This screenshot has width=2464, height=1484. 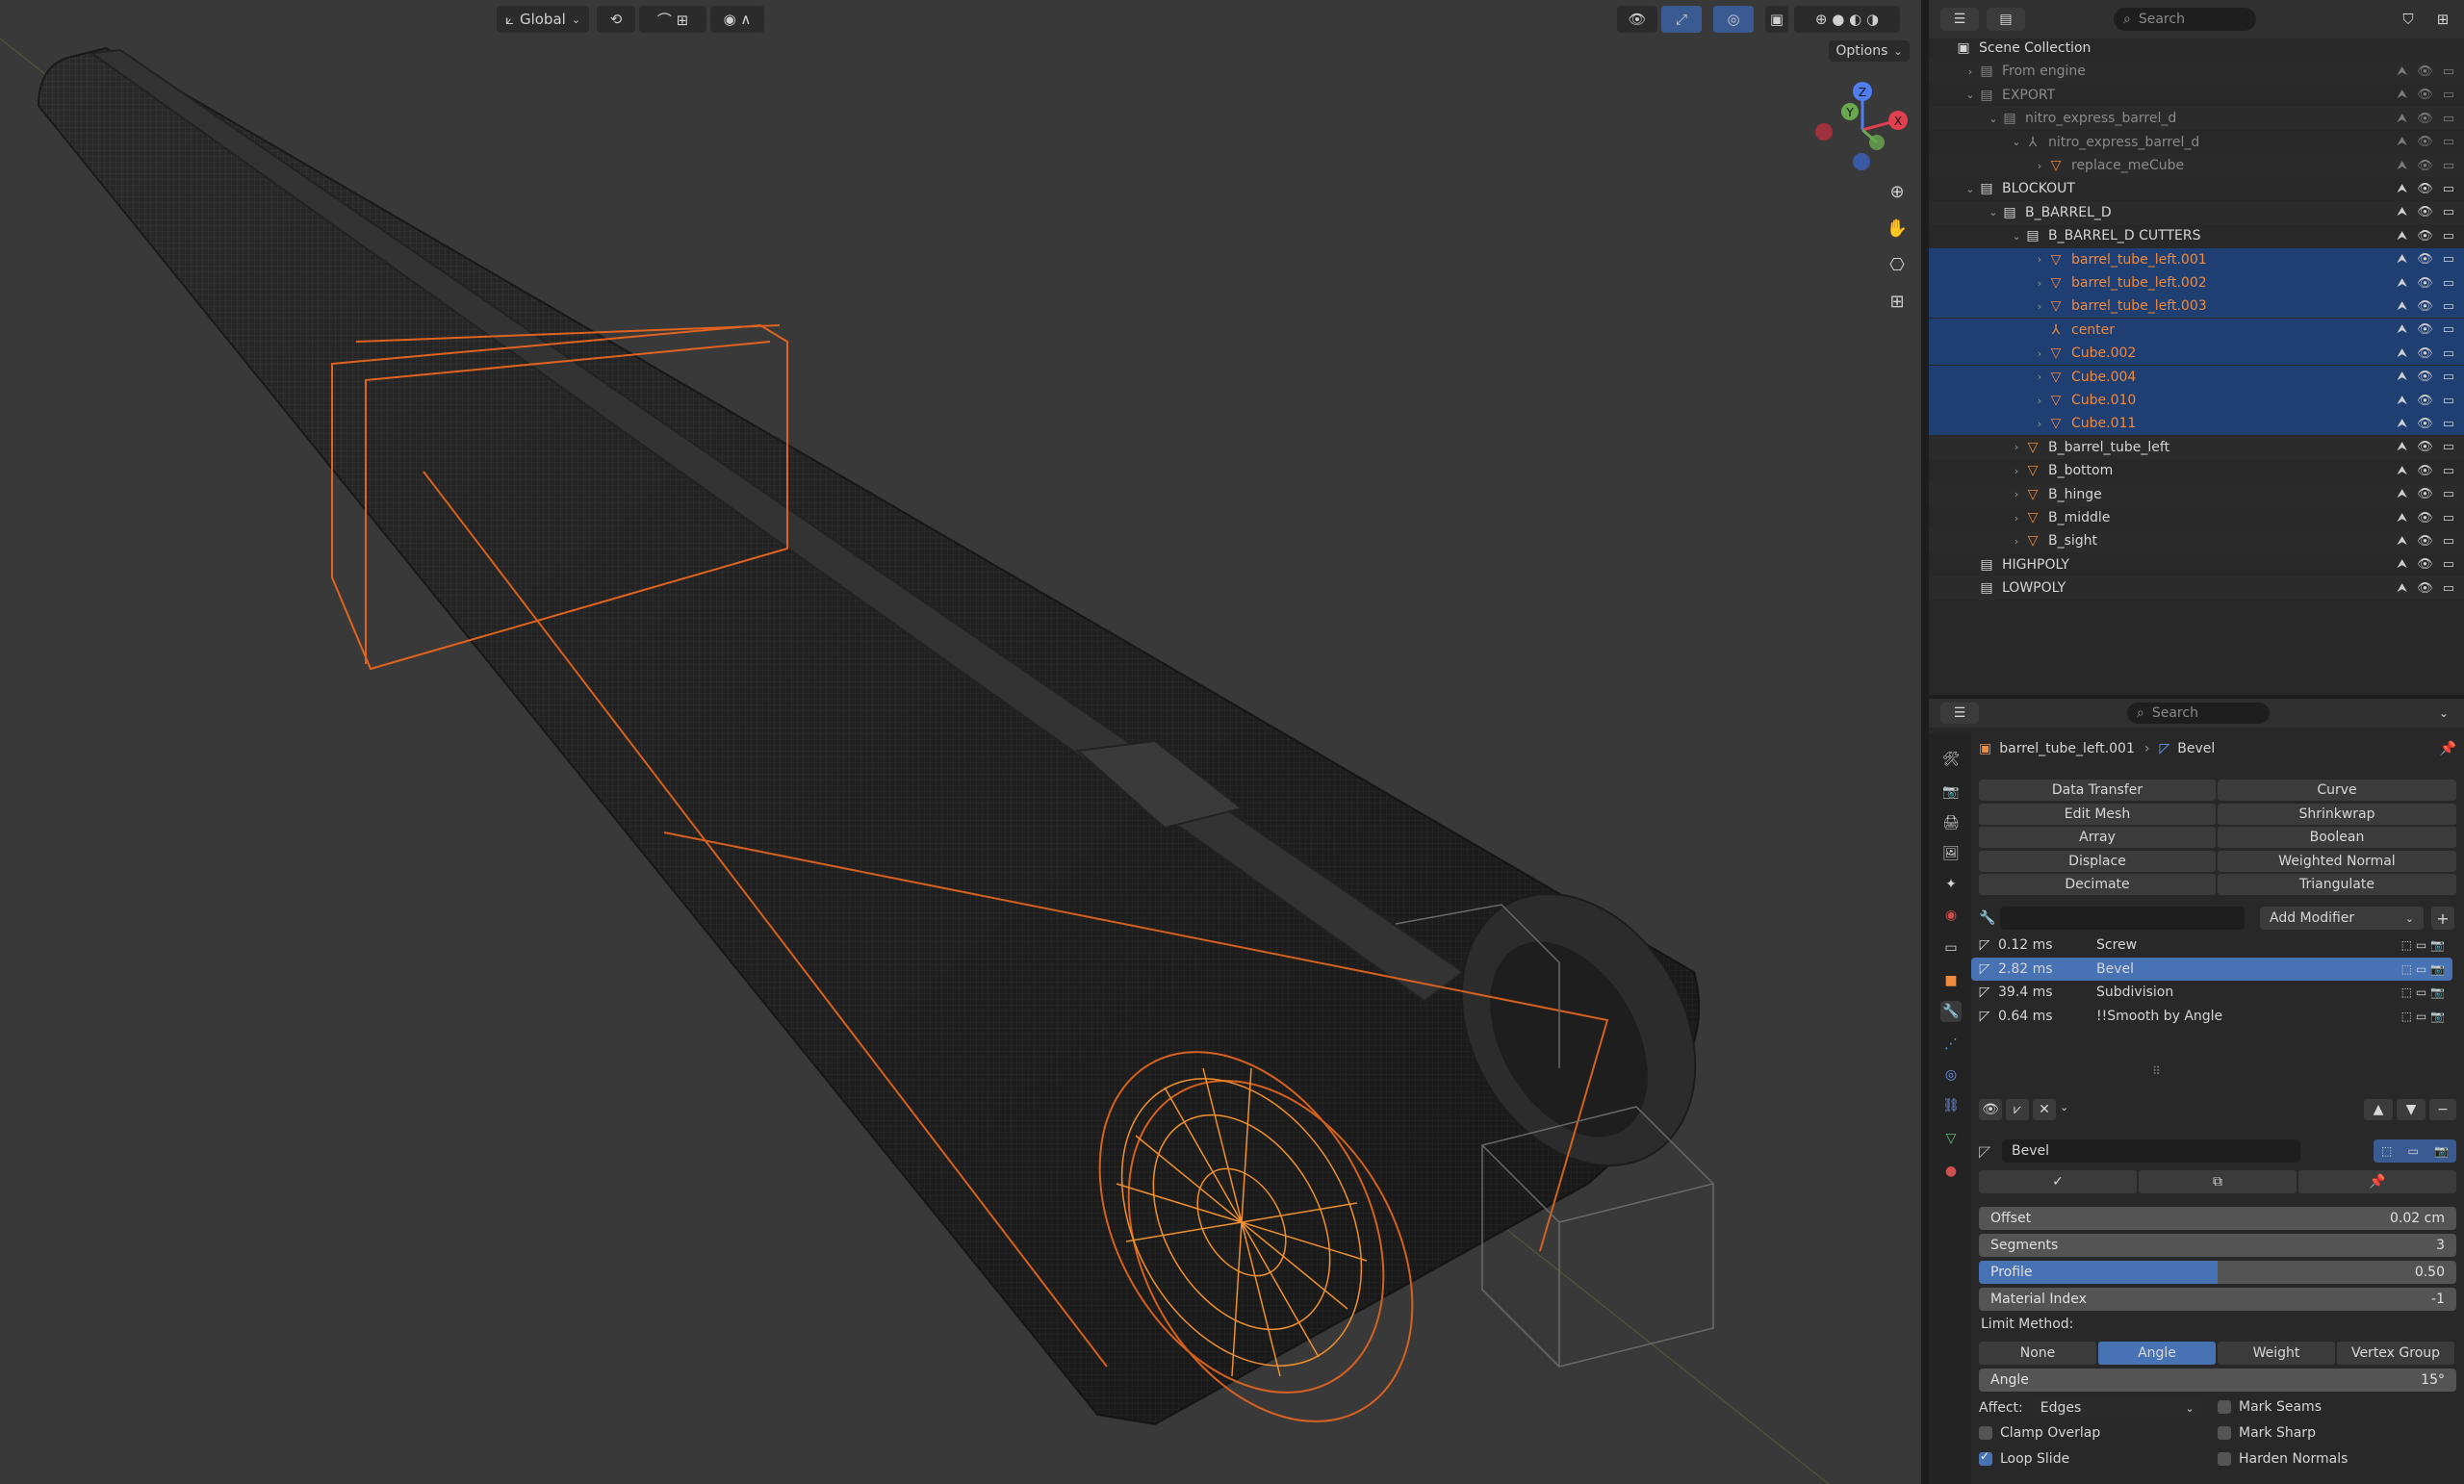 I want to click on limit-method-weight-button: Weight, so click(x=2276, y=1353).